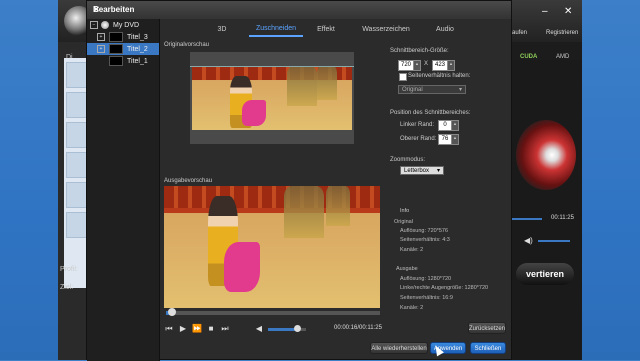  Describe the element at coordinates (440, 65) in the screenshot. I see `crop-height-input: 423` at that location.